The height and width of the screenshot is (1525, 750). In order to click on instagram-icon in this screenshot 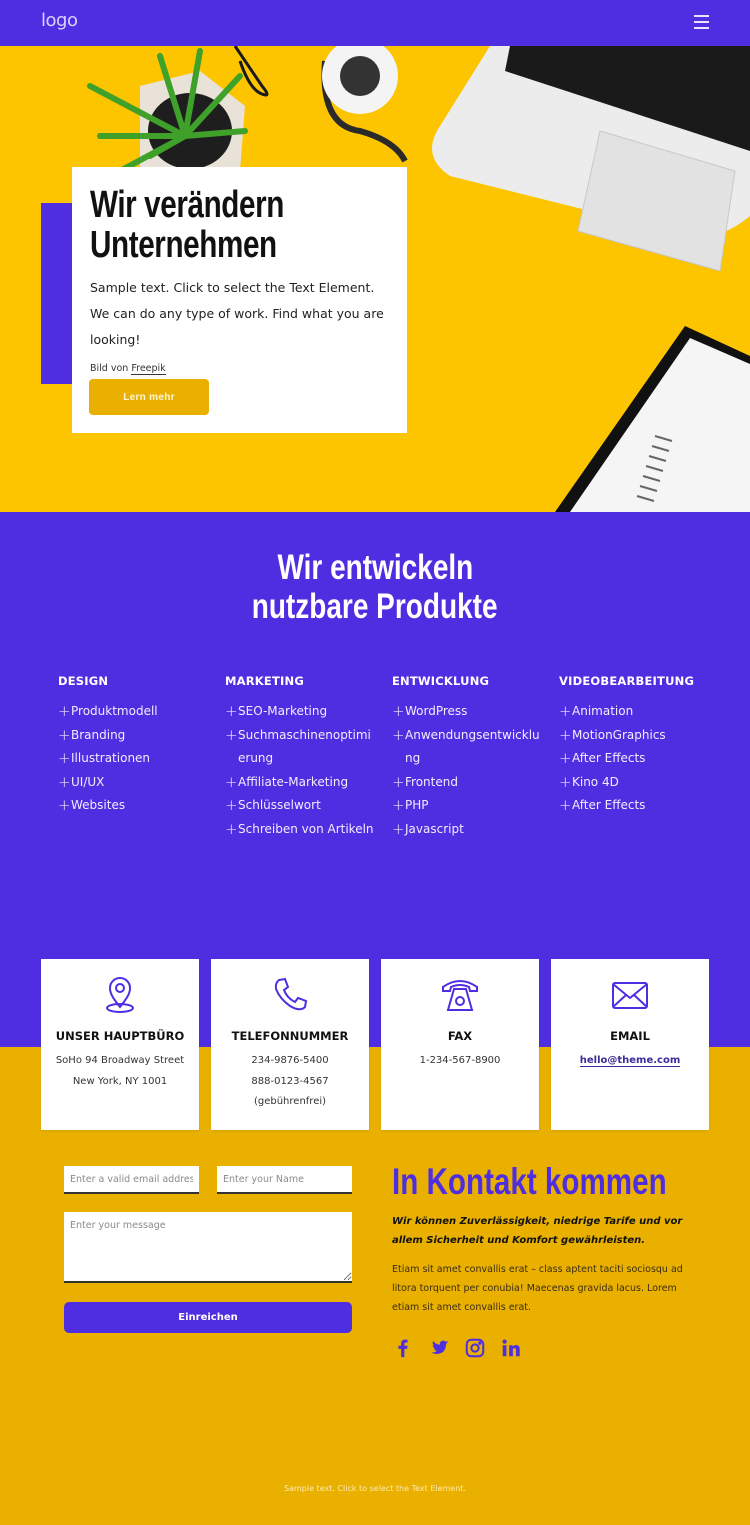, I will do `click(475, 1348)`.